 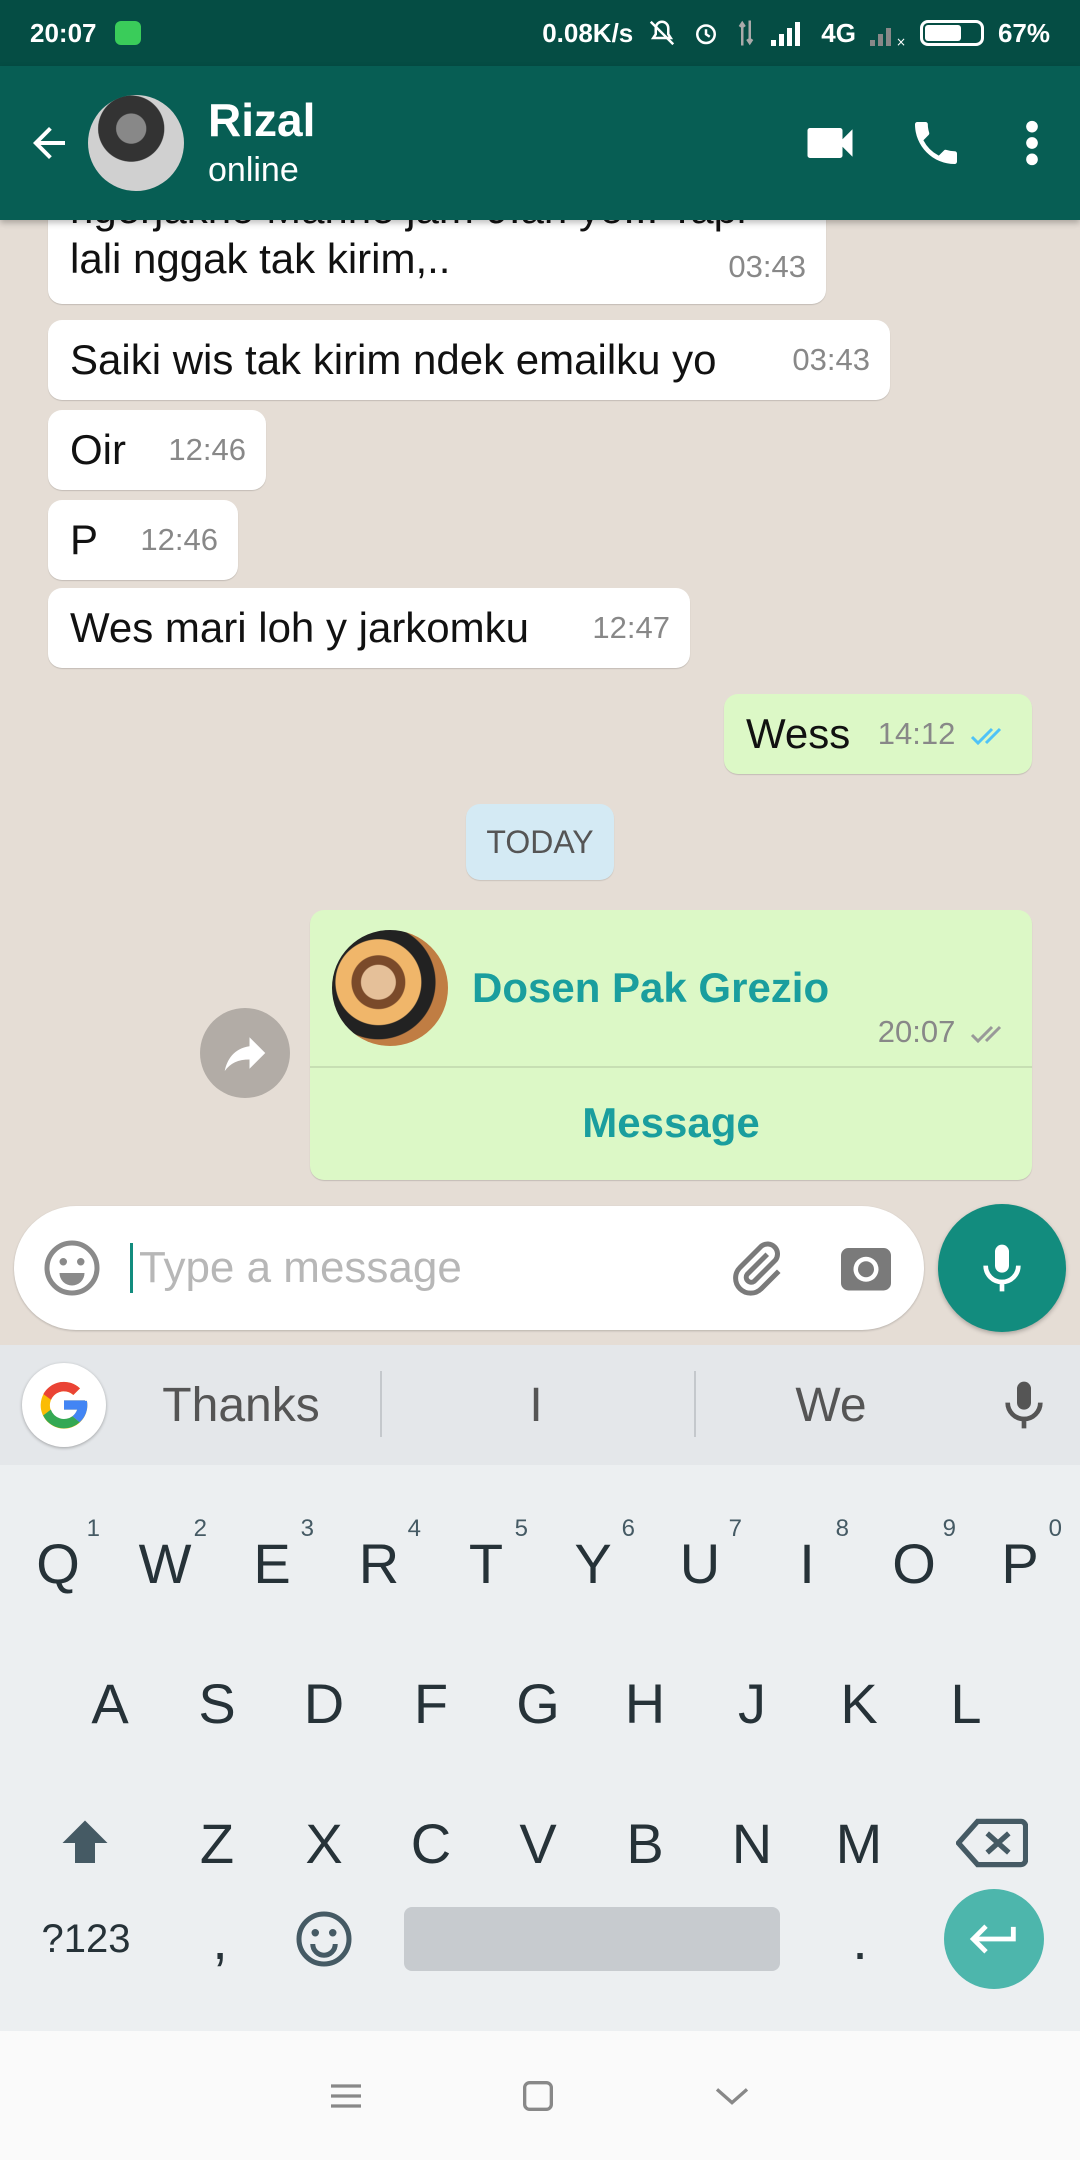 What do you see at coordinates (966, 1703) in the screenshot?
I see `key-l: L` at bounding box center [966, 1703].